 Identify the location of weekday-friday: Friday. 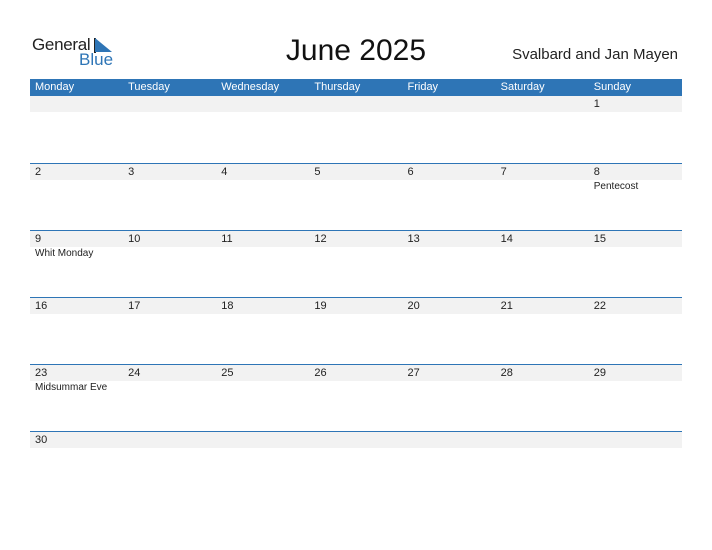
(423, 87).